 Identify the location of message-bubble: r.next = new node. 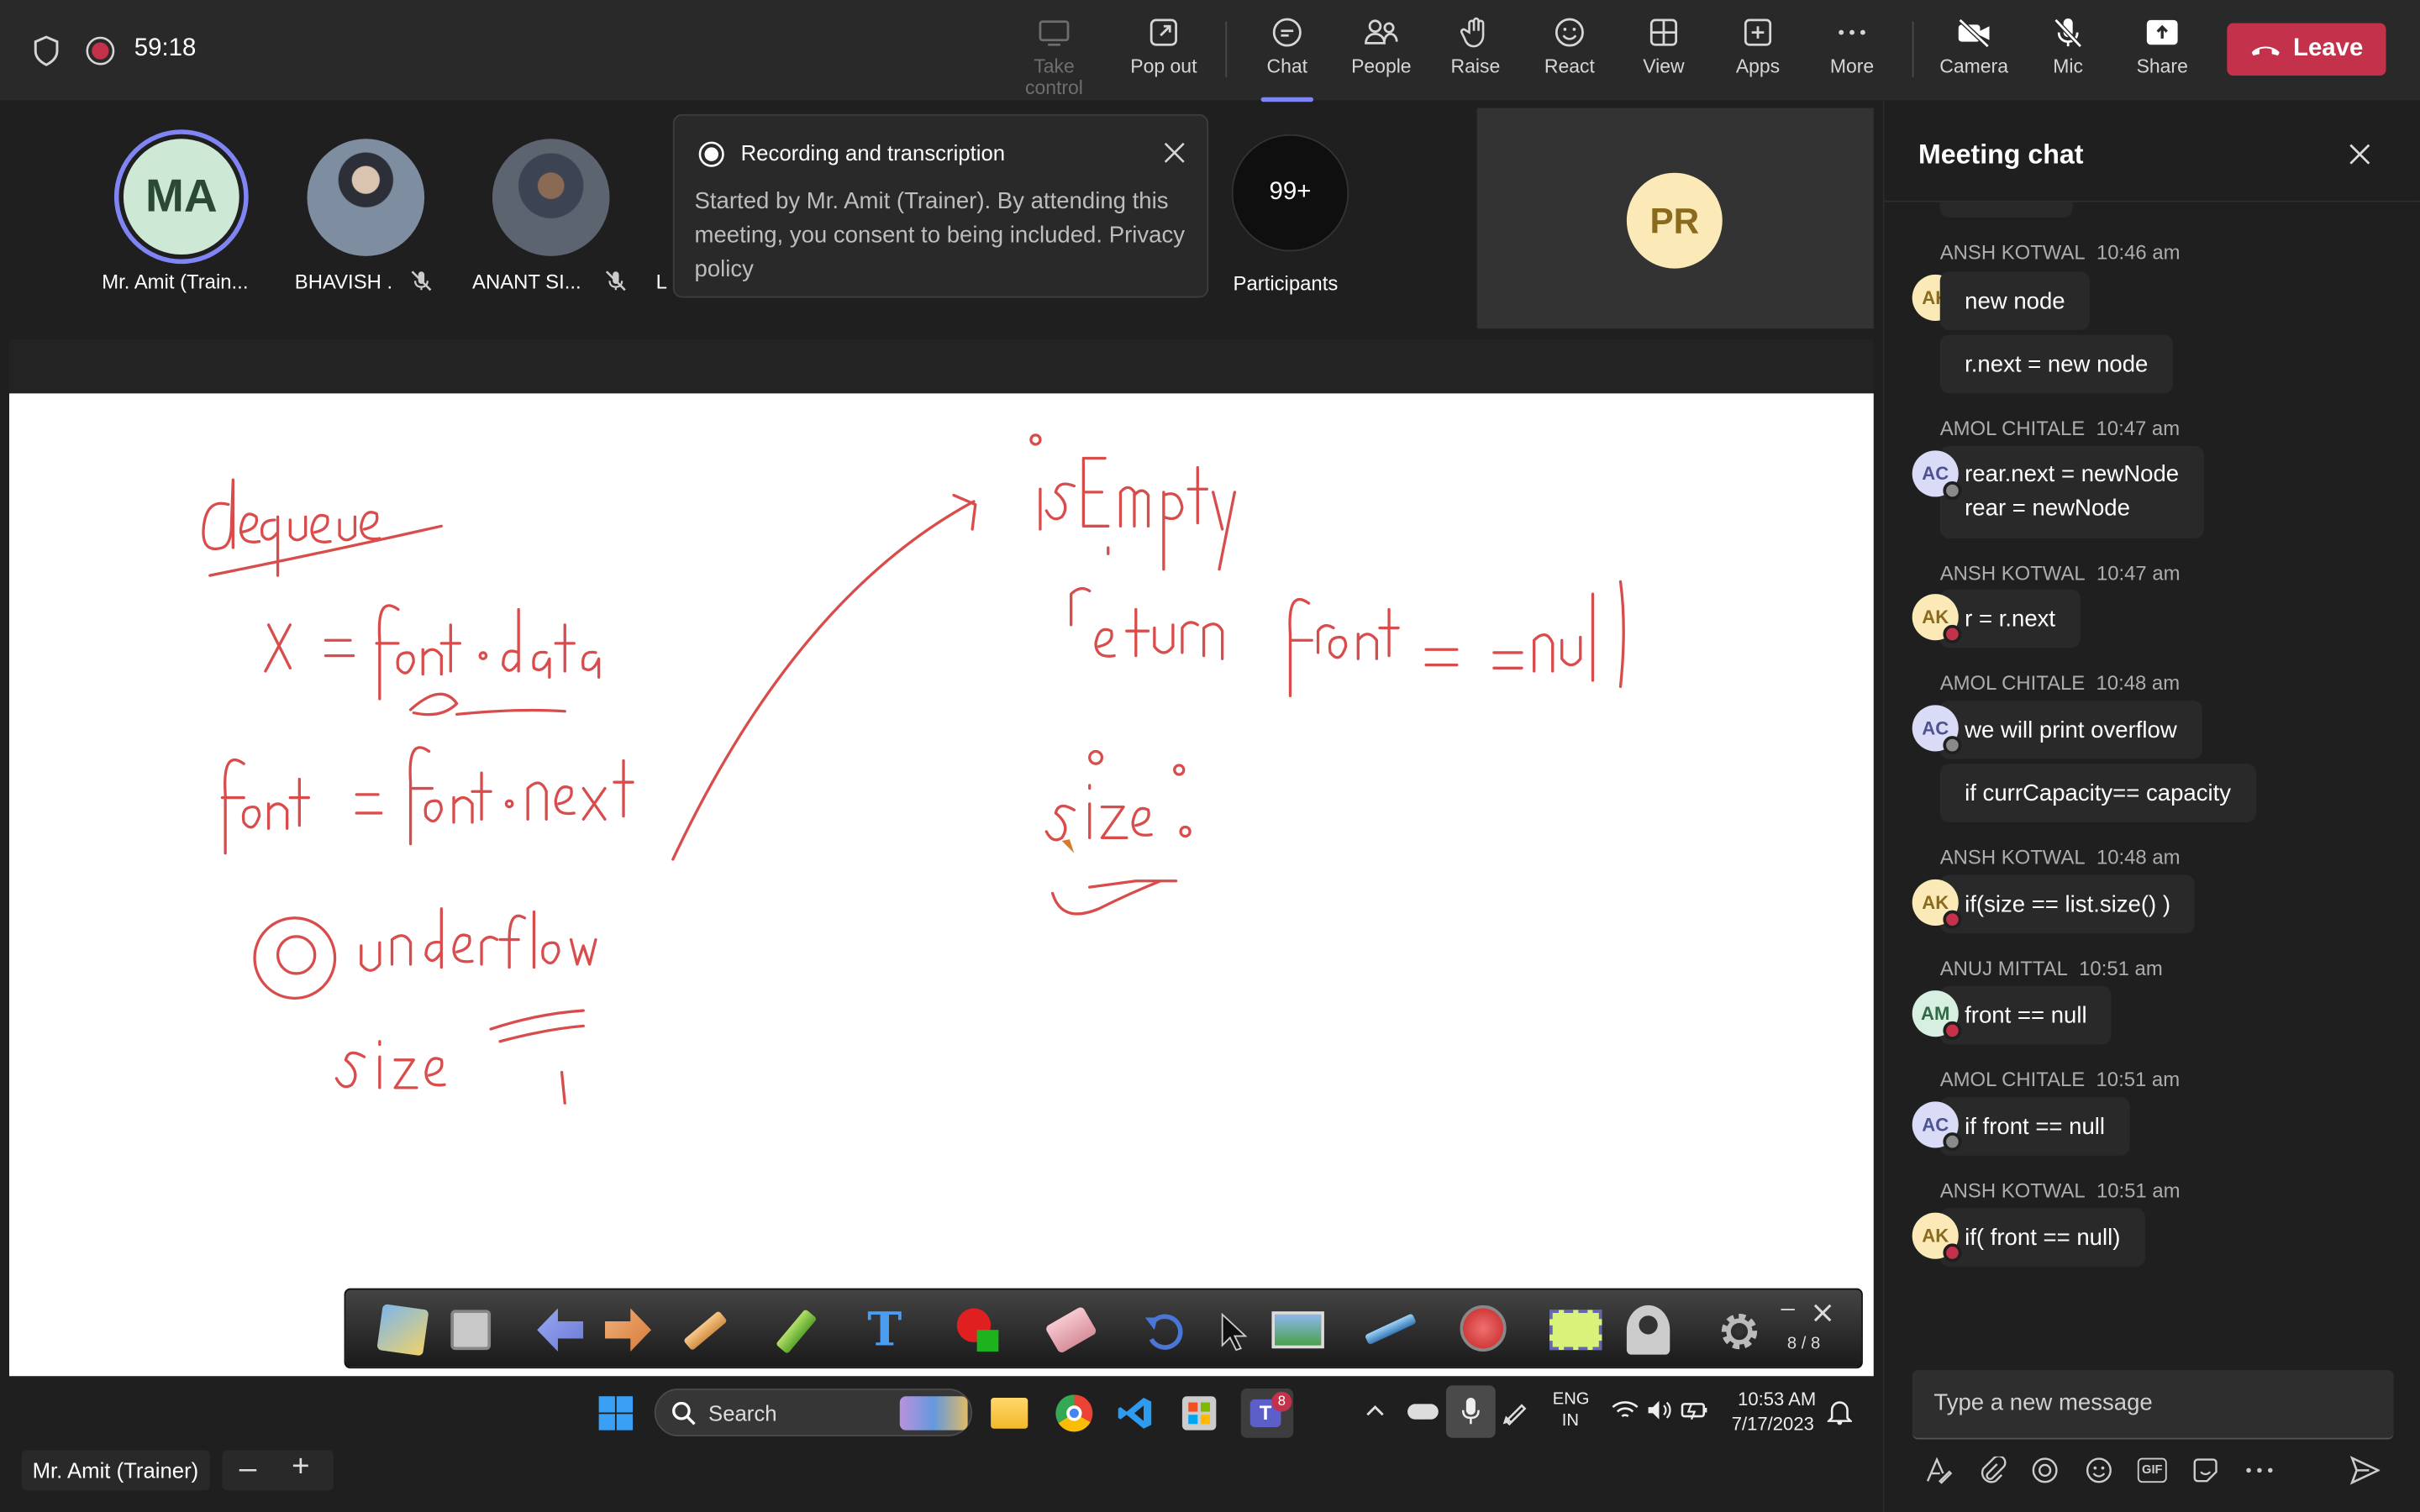
(2056, 364).